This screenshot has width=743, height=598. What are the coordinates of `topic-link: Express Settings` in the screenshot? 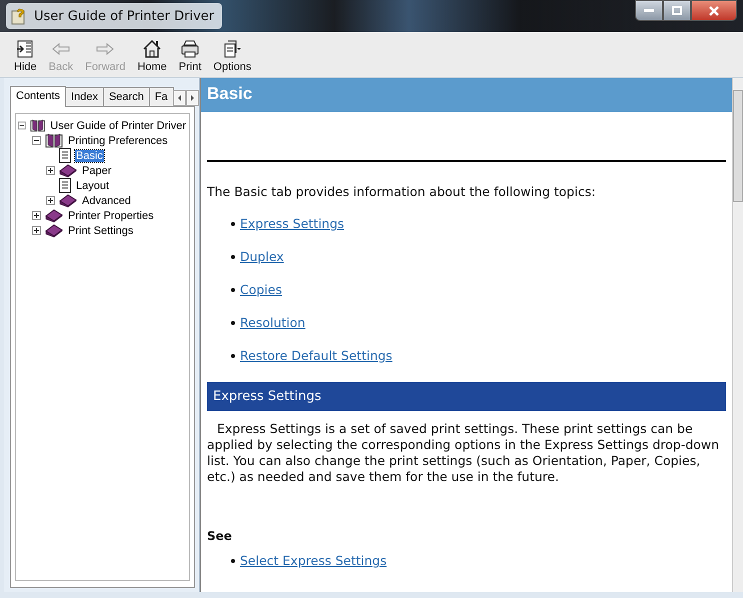 It's located at (292, 224).